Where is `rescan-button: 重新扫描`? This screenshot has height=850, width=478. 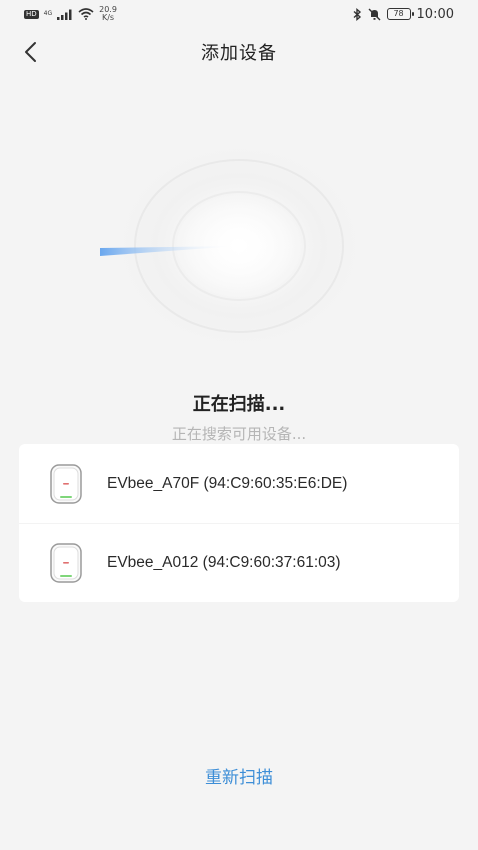
rescan-button: 重新扫描 is located at coordinates (239, 778).